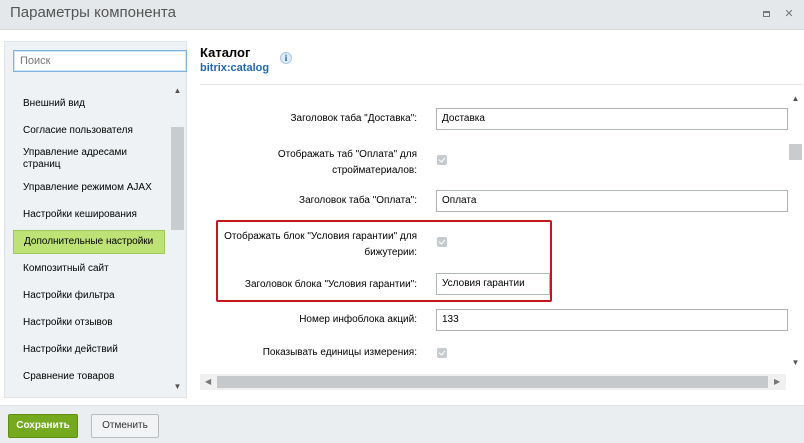 This screenshot has height=443, width=804. What do you see at coordinates (89, 377) in the screenshot?
I see `sidebar-item-compare: Сравнение товаров` at bounding box center [89, 377].